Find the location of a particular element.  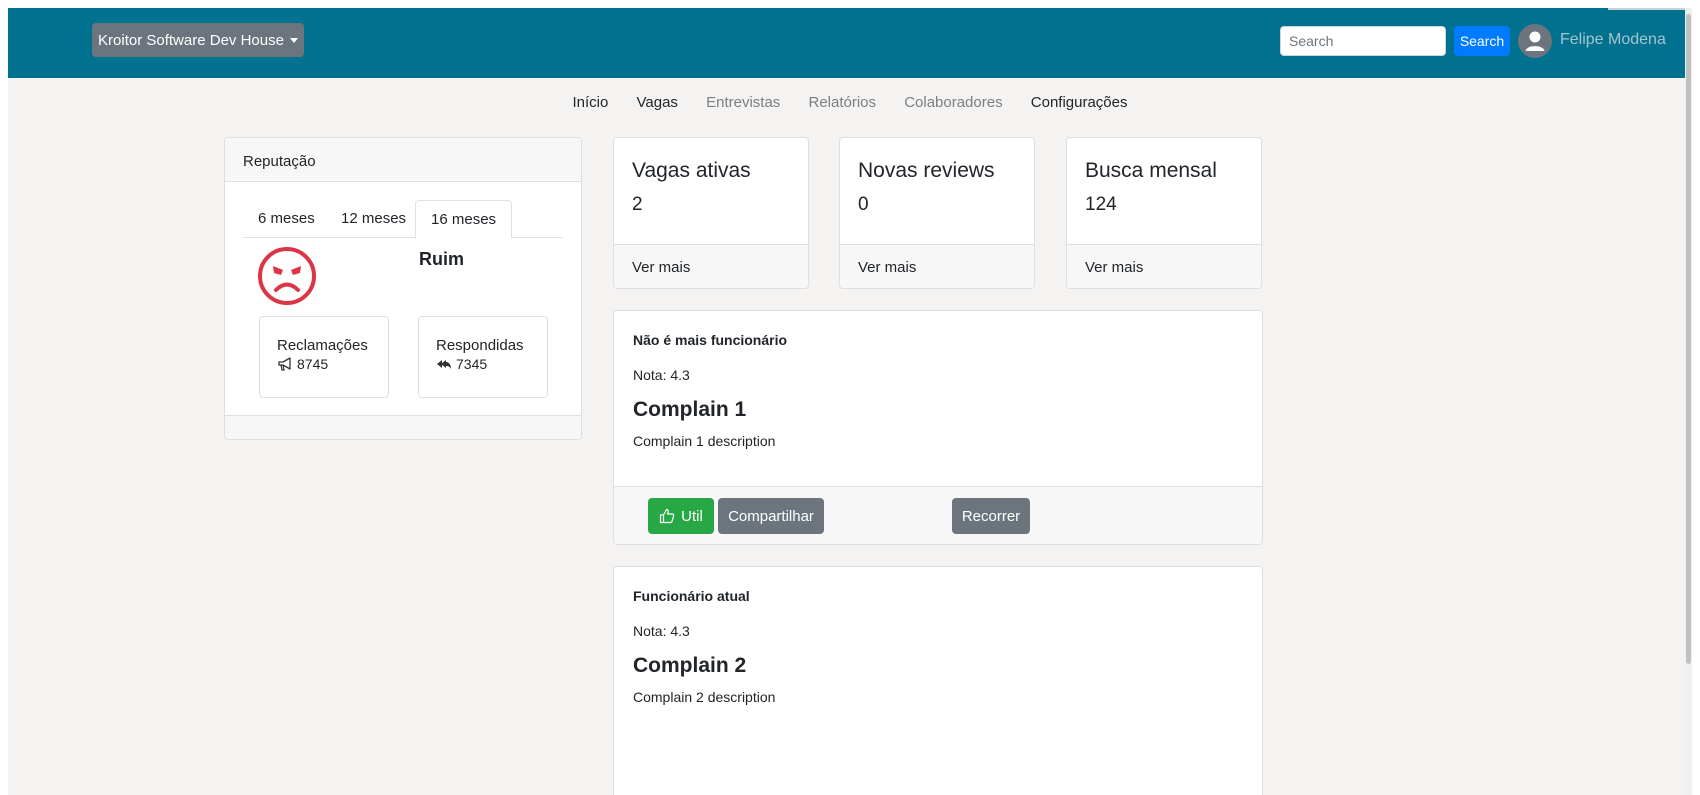

stat-value: 0 is located at coordinates (863, 204).